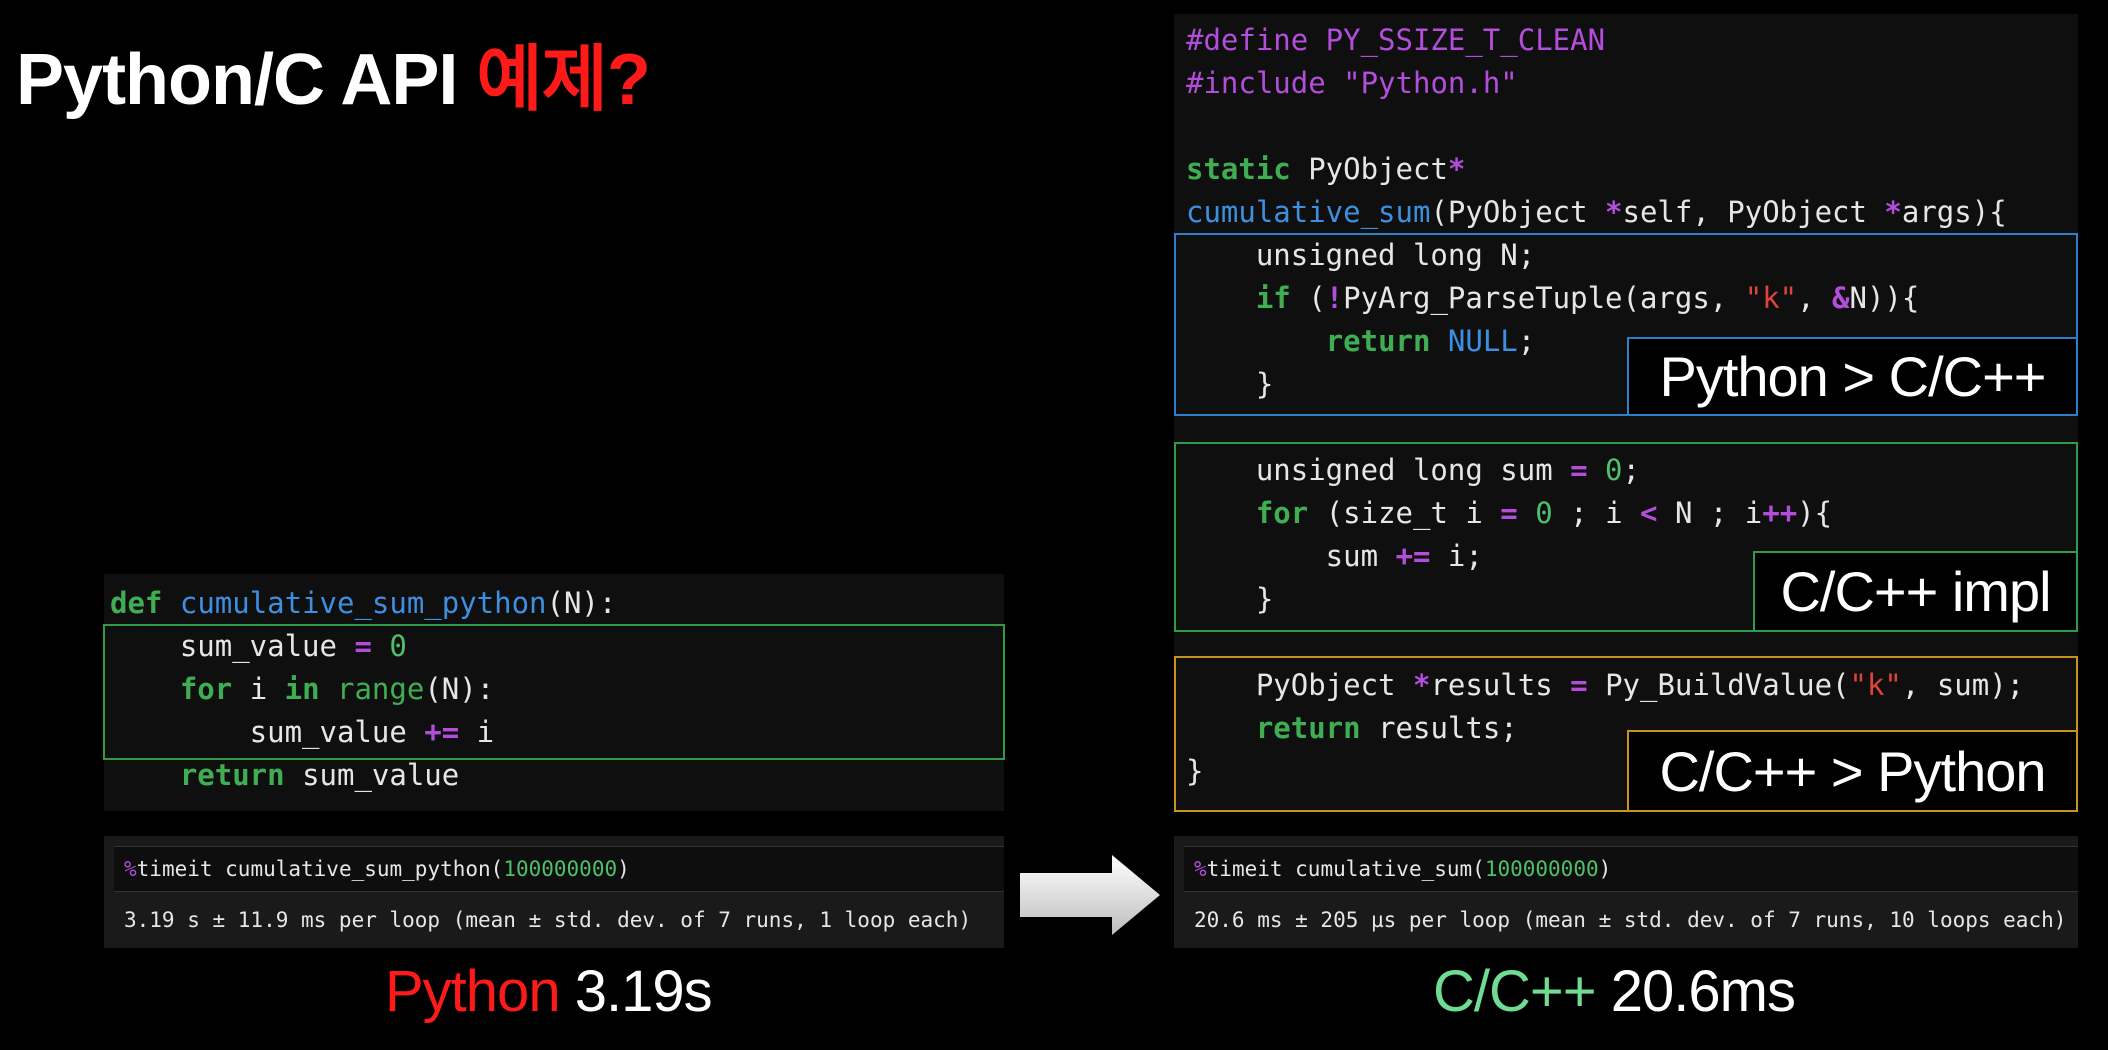  Describe the element at coordinates (1238, 169) in the screenshot. I see `code-token: static` at that location.